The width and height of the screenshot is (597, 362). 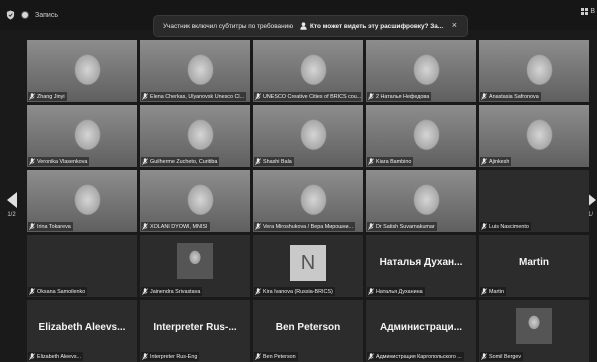 What do you see at coordinates (54, 226) in the screenshot?
I see `participant-name: Irina Tokareva` at bounding box center [54, 226].